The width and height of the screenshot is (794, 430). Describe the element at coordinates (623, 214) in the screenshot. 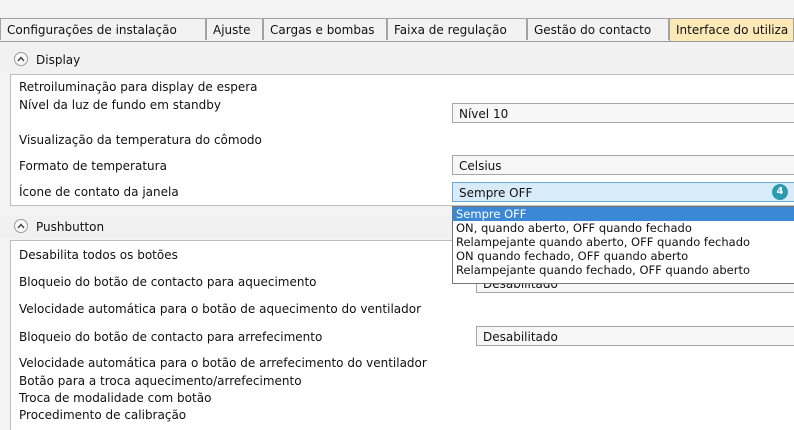

I see `option-always-off: Sempre OFF` at that location.